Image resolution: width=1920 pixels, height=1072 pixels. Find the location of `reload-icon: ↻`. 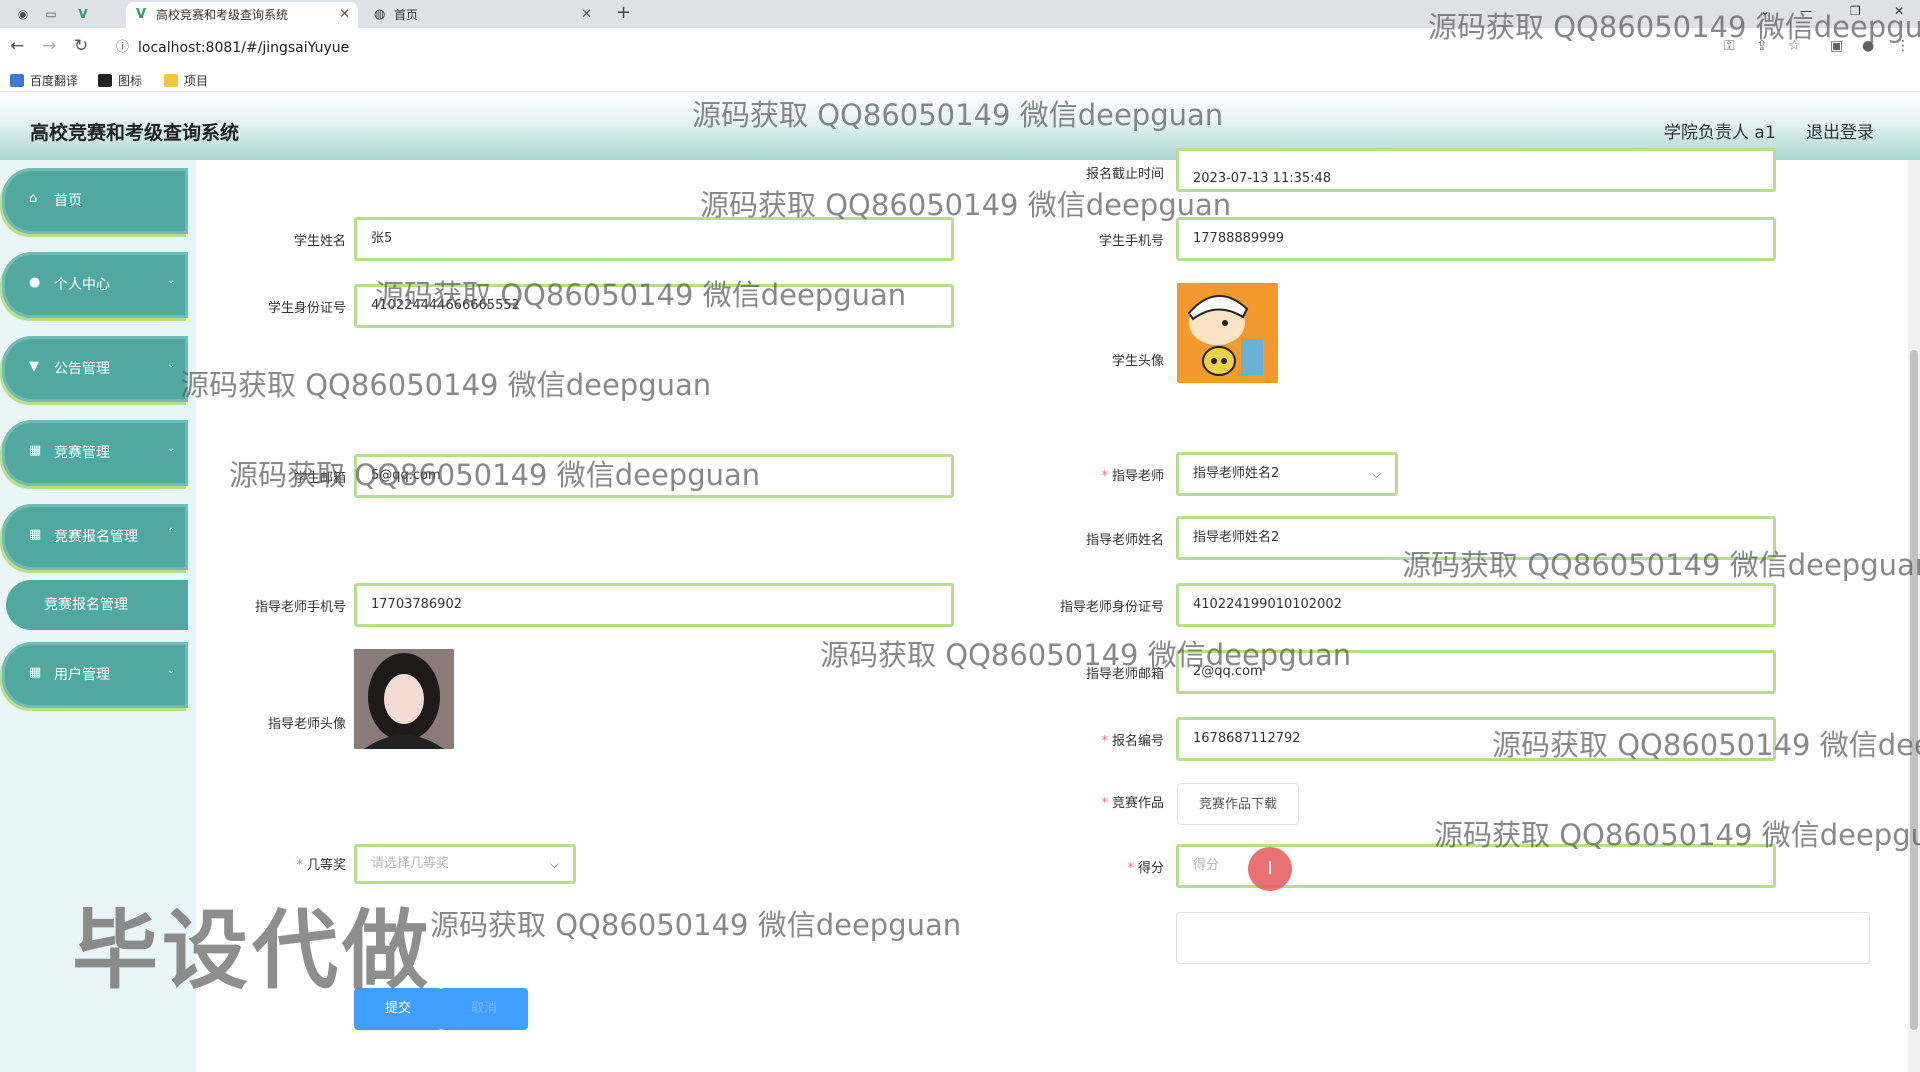

reload-icon: ↻ is located at coordinates (81, 46).